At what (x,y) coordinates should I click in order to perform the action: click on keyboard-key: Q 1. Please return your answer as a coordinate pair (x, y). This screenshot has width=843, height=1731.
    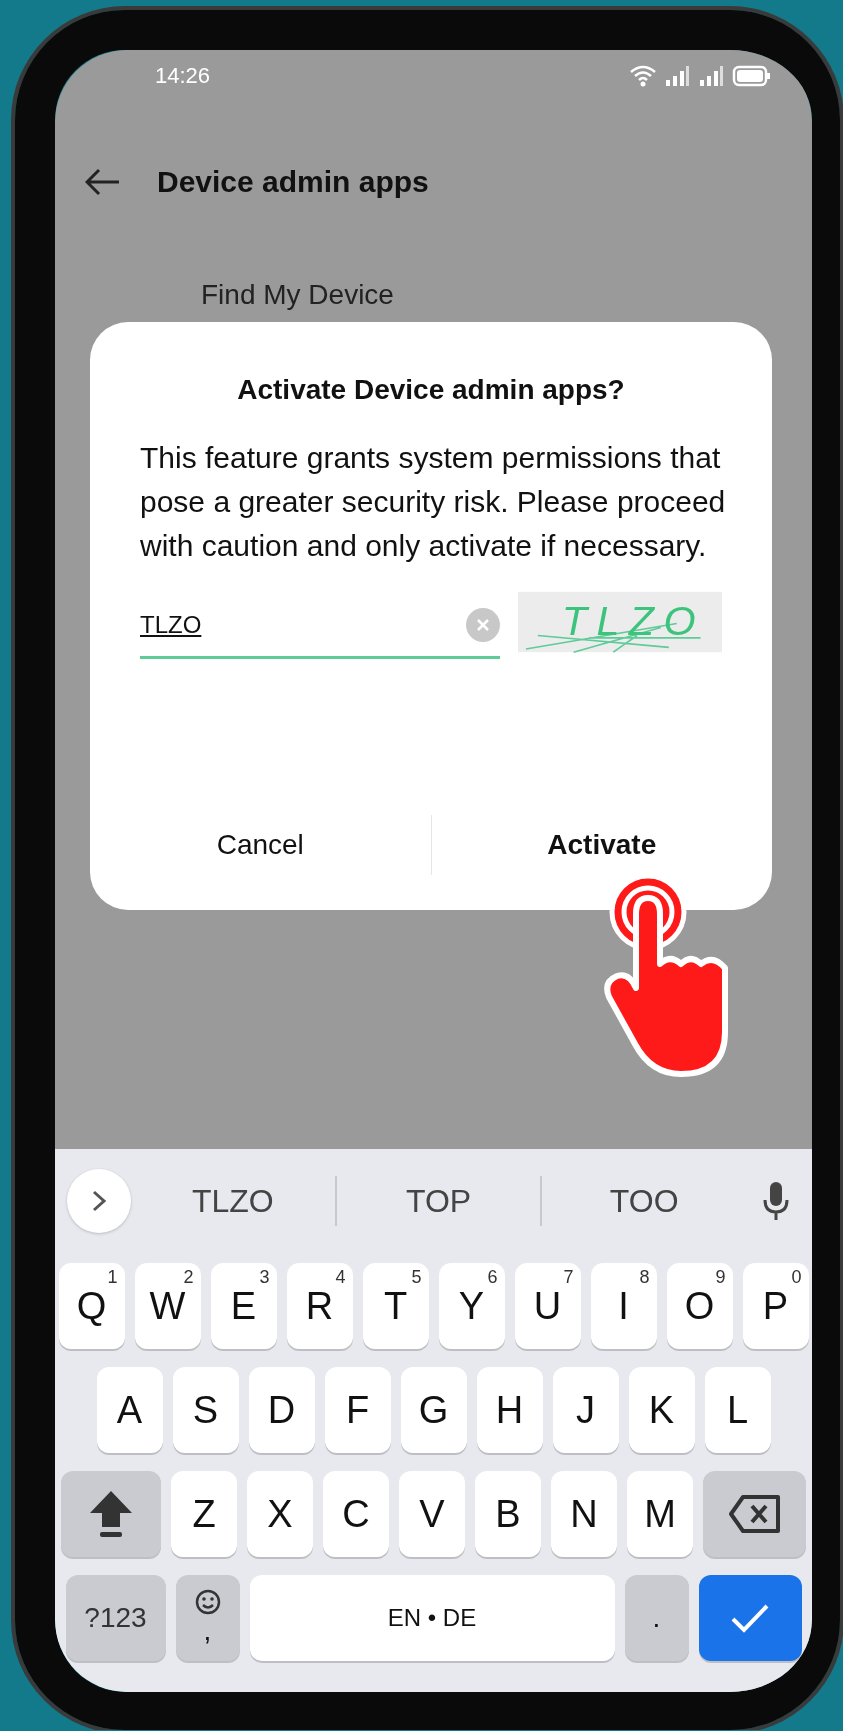
    Looking at the image, I should click on (91, 1306).